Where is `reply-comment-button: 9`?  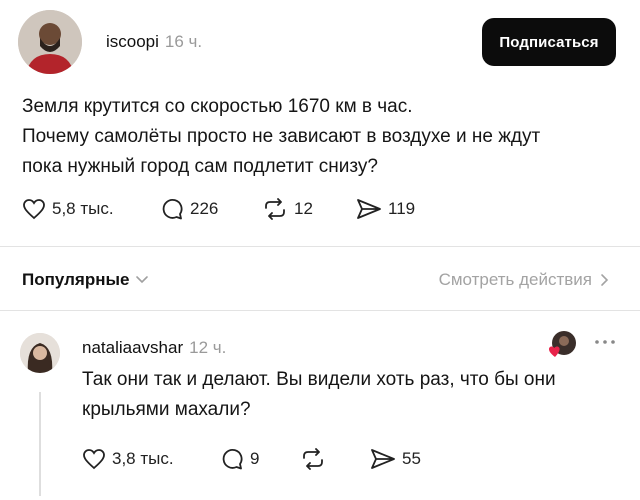 reply-comment-button: 9 is located at coordinates (239, 459).